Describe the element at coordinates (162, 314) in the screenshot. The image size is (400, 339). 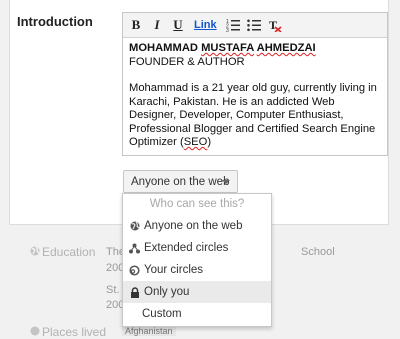
I see `option-label: Custom` at that location.